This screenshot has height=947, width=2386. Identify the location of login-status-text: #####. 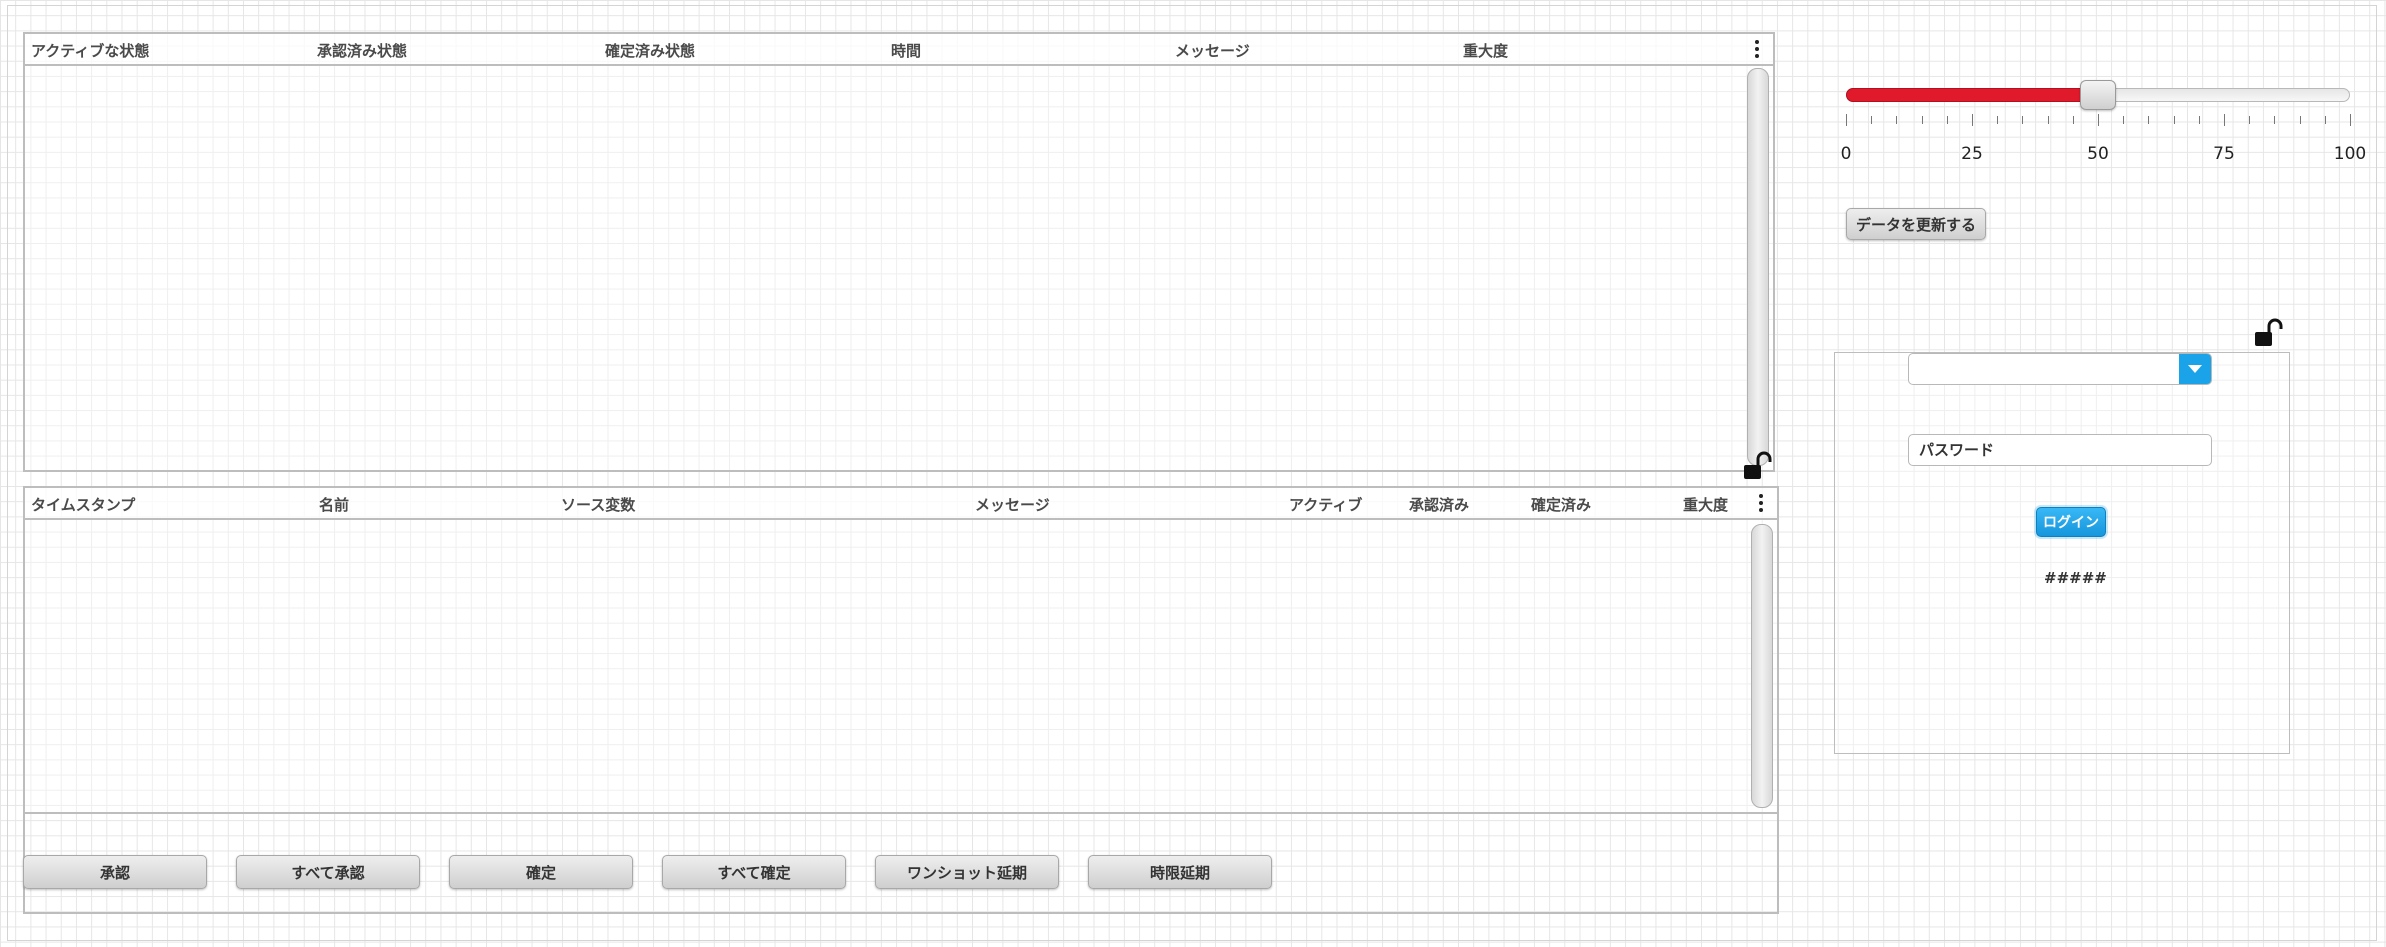
(2075, 578).